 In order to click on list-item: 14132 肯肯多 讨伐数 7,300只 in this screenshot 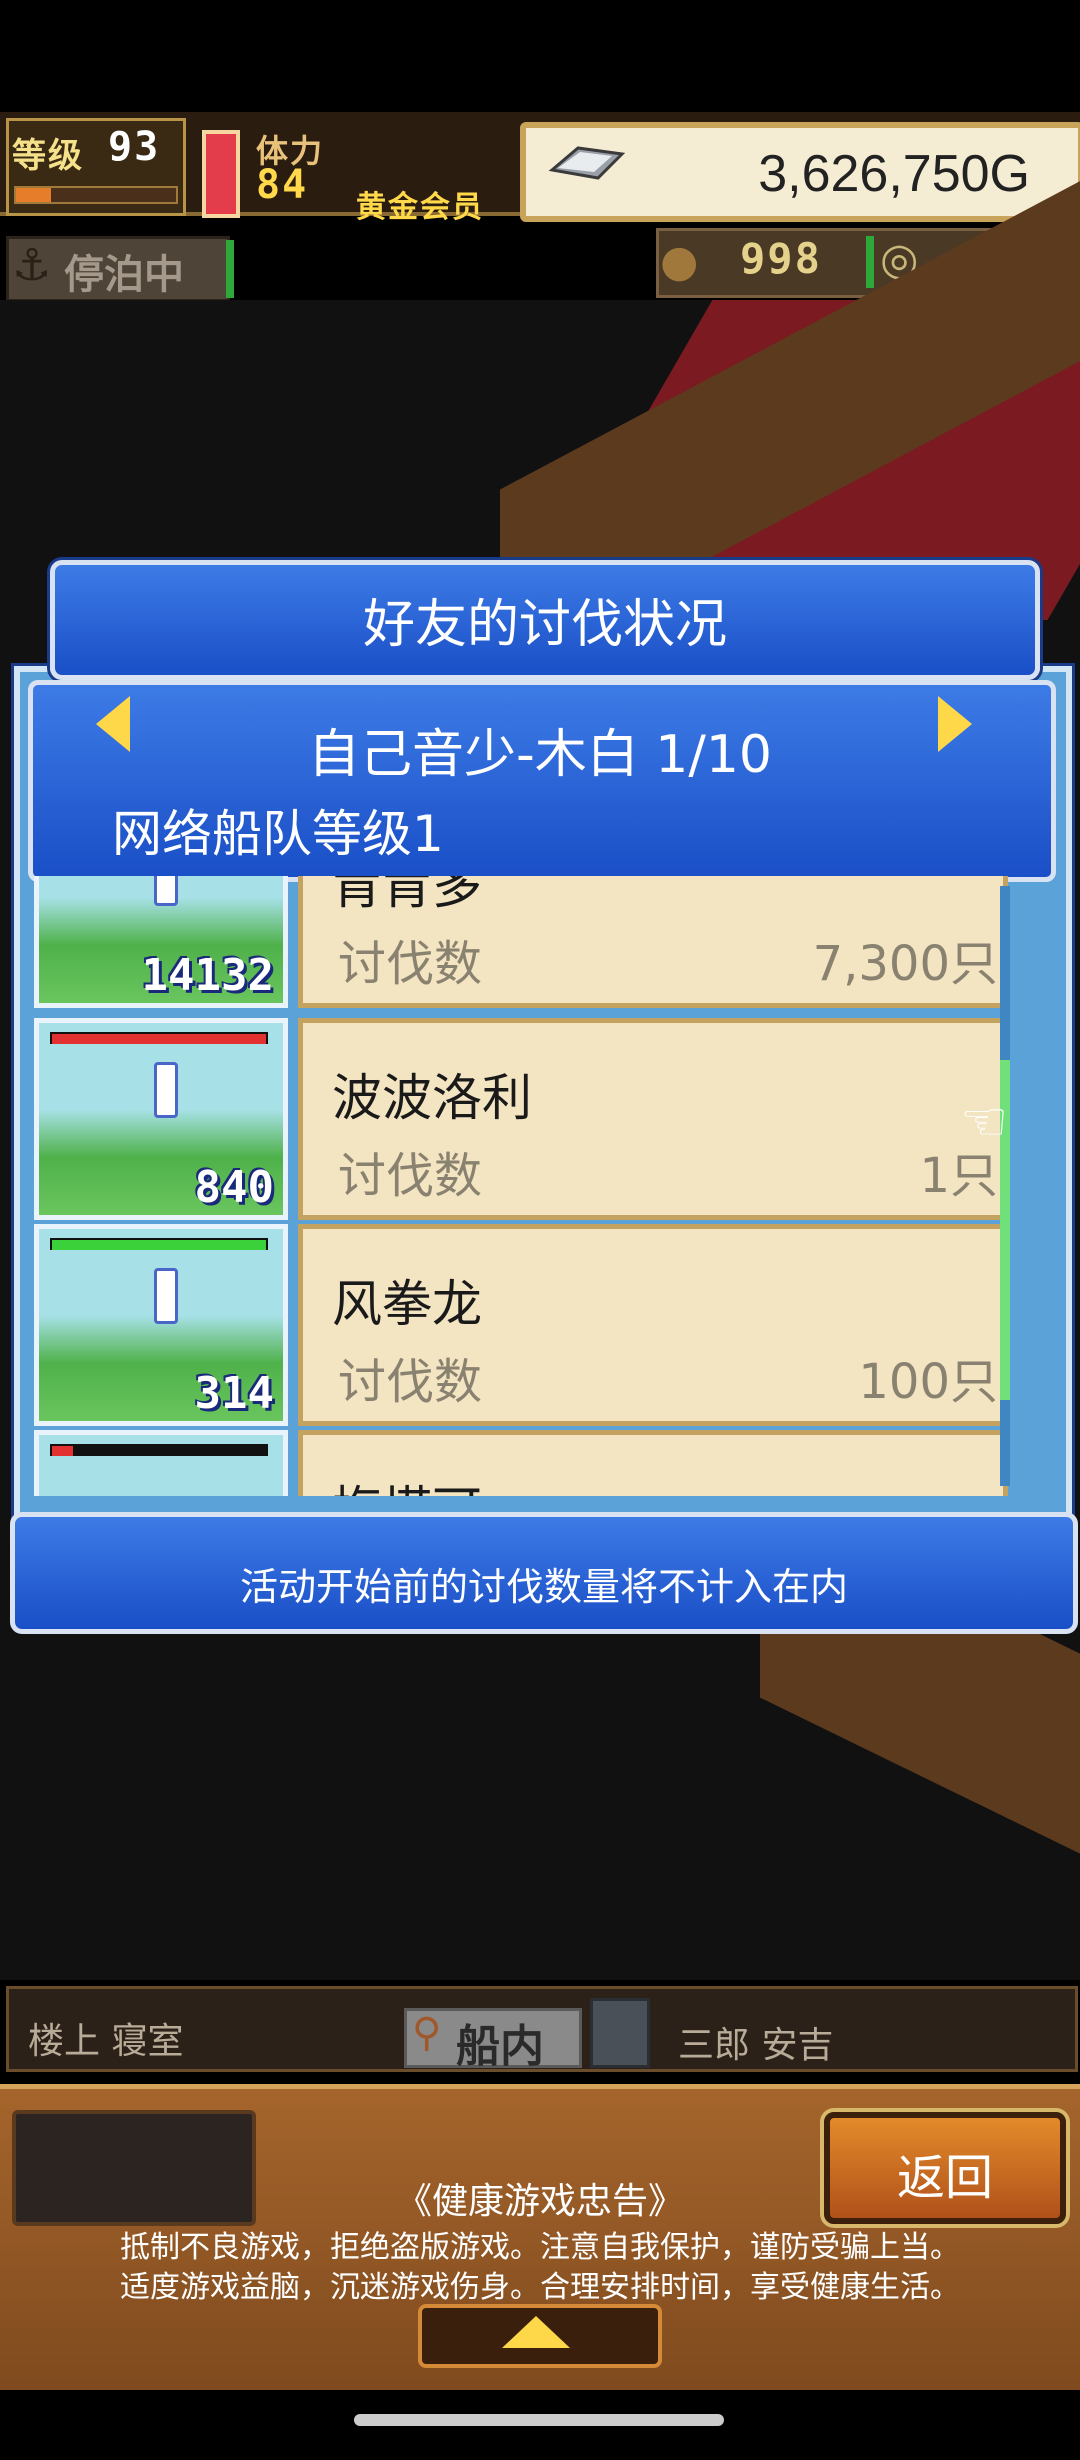, I will do `click(524, 944)`.